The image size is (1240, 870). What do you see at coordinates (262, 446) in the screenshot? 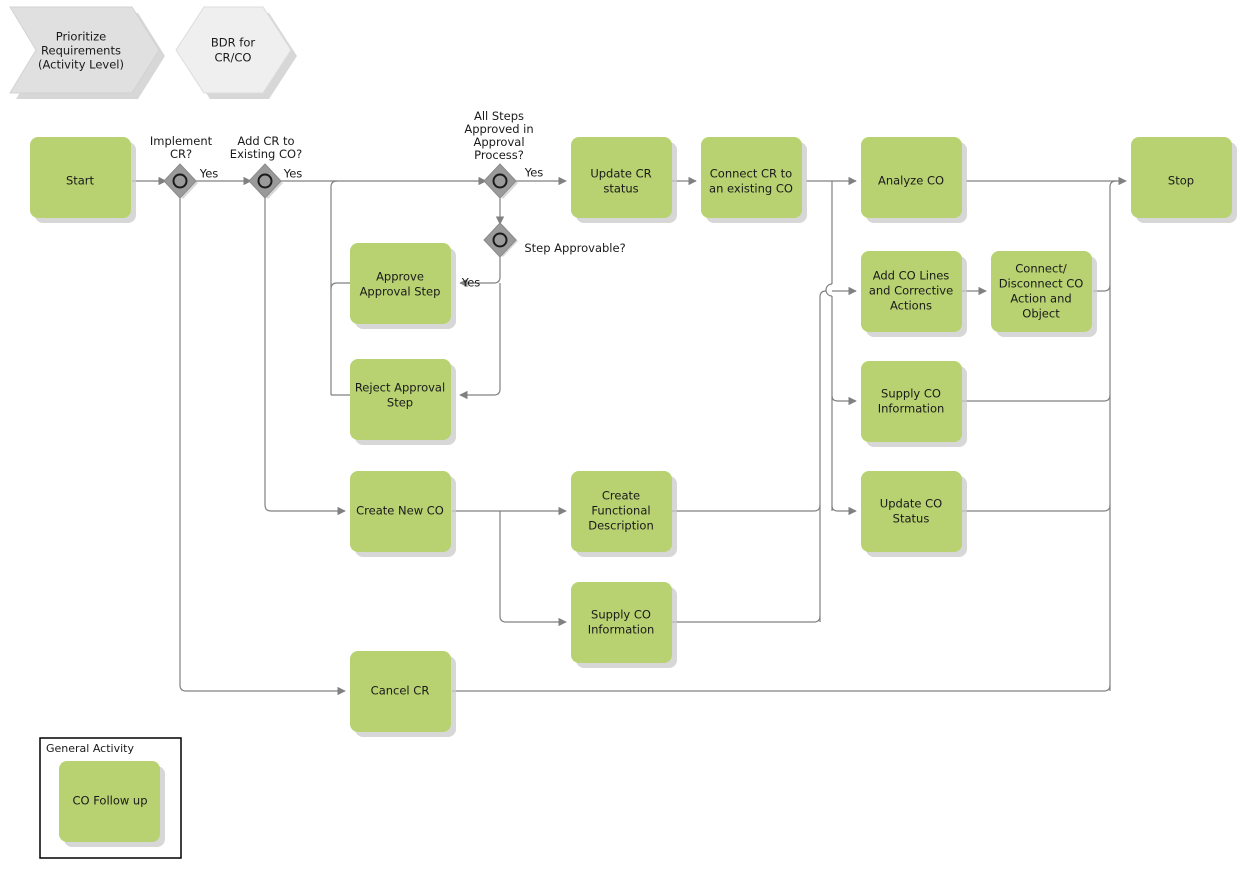
I see `edge-implement-cr-no-to-cancel-cr` at bounding box center [262, 446].